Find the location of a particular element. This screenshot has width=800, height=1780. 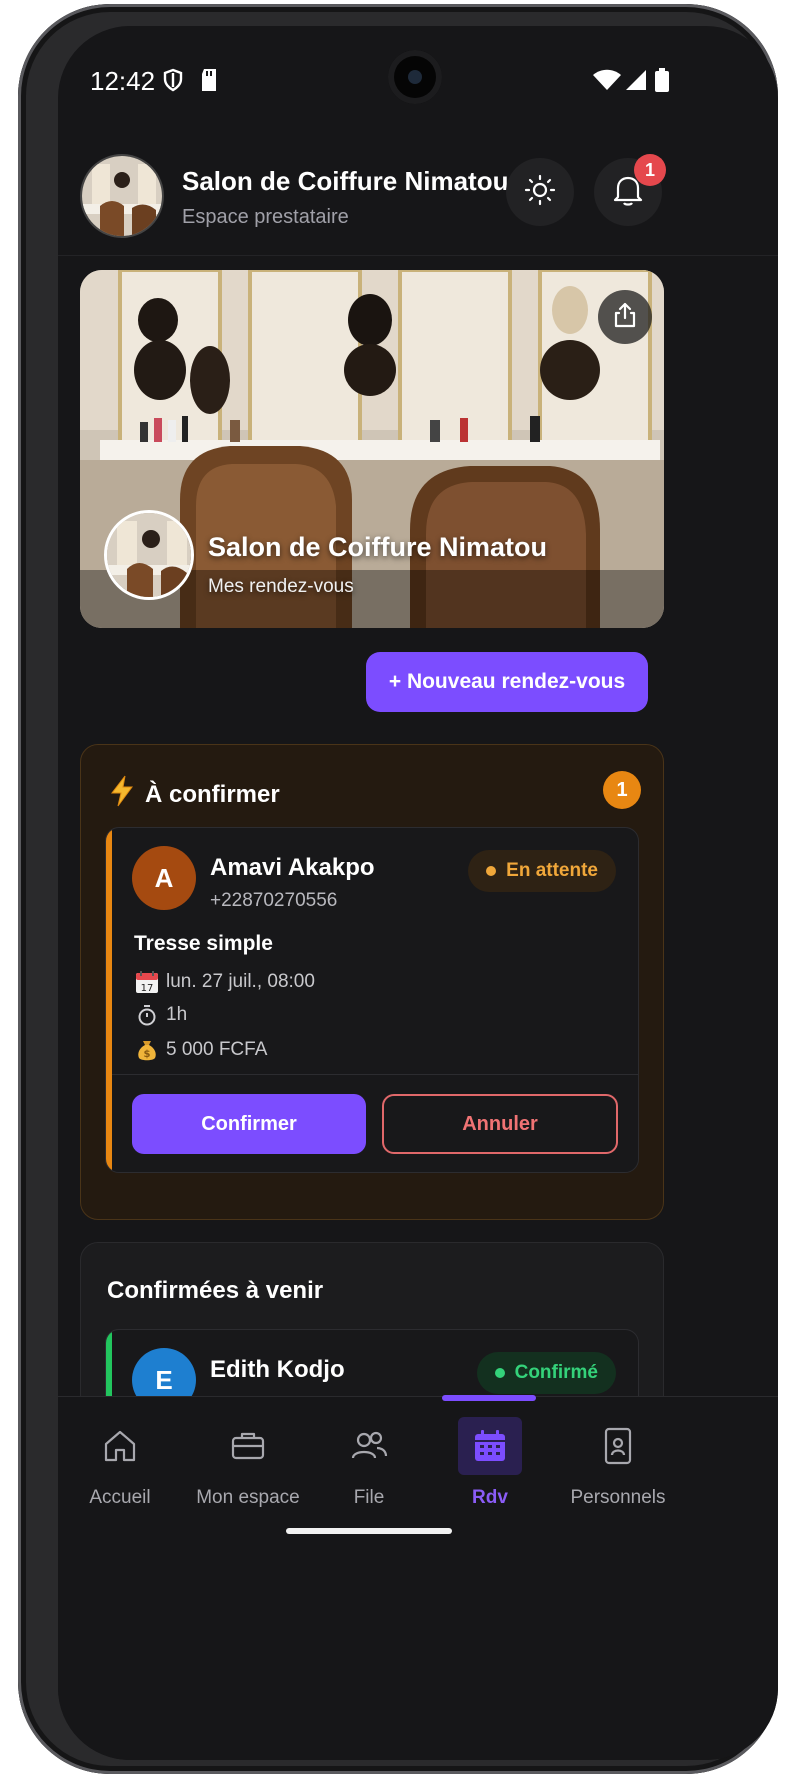

notifications-button: 1 is located at coordinates (630, 190).